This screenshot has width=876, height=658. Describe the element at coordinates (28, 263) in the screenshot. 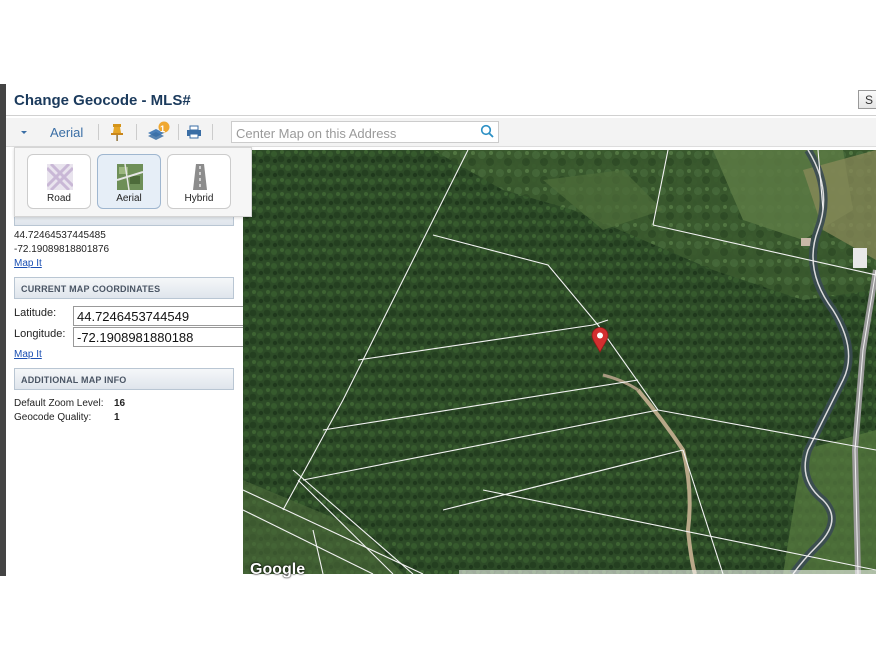

I see `map-it-original-link: Map It` at that location.